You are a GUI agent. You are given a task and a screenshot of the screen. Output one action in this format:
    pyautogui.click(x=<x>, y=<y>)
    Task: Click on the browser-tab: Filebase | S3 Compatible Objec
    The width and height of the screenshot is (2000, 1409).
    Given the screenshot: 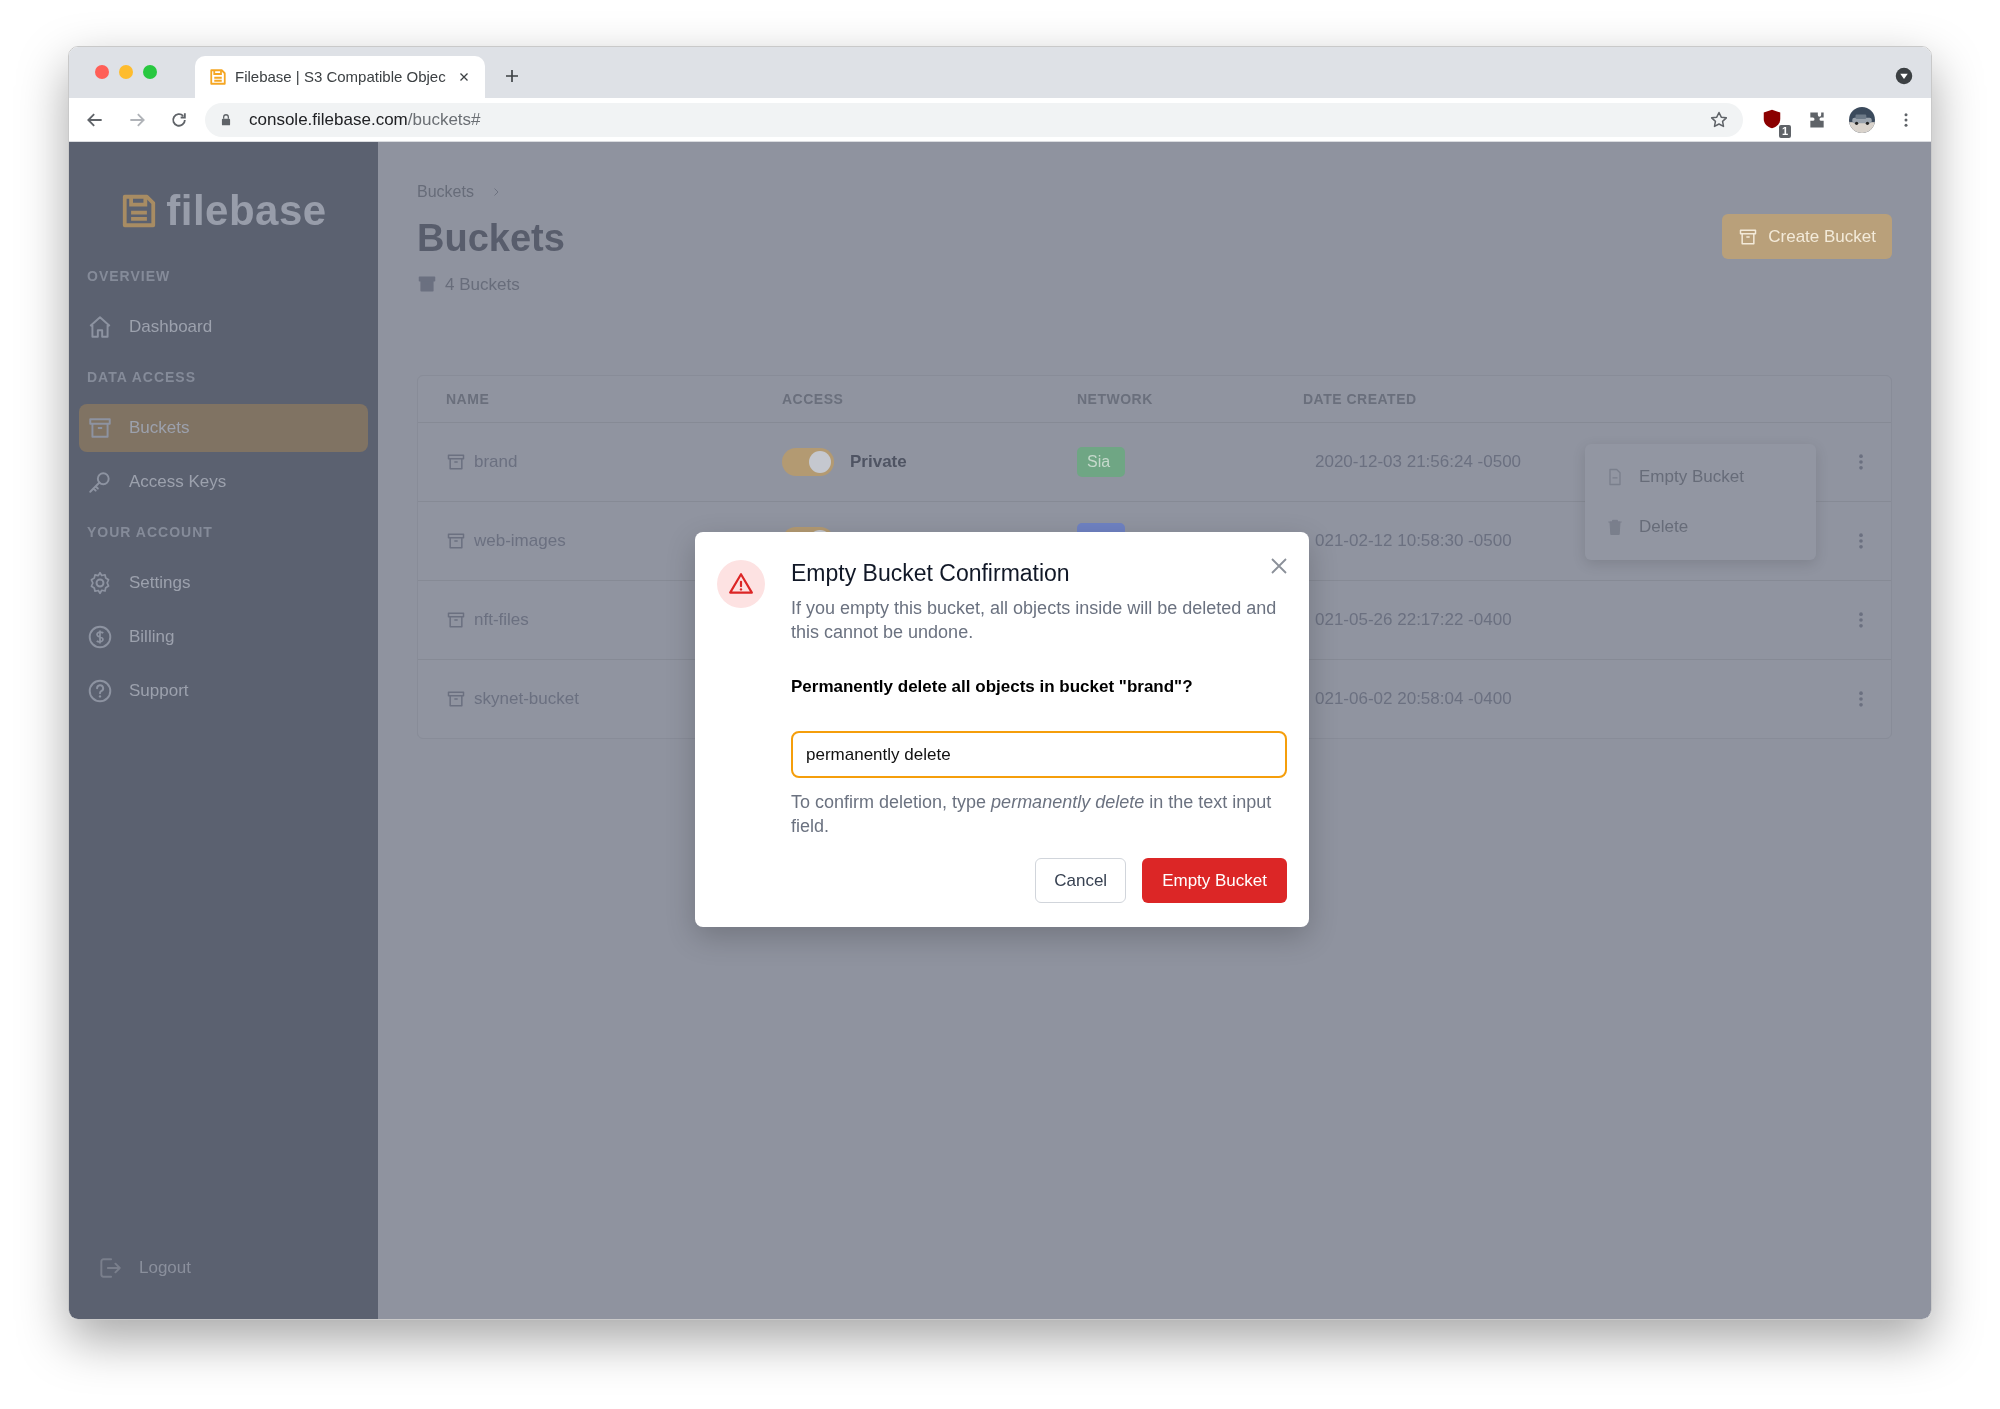 What is the action you would take?
    pyautogui.click(x=340, y=77)
    